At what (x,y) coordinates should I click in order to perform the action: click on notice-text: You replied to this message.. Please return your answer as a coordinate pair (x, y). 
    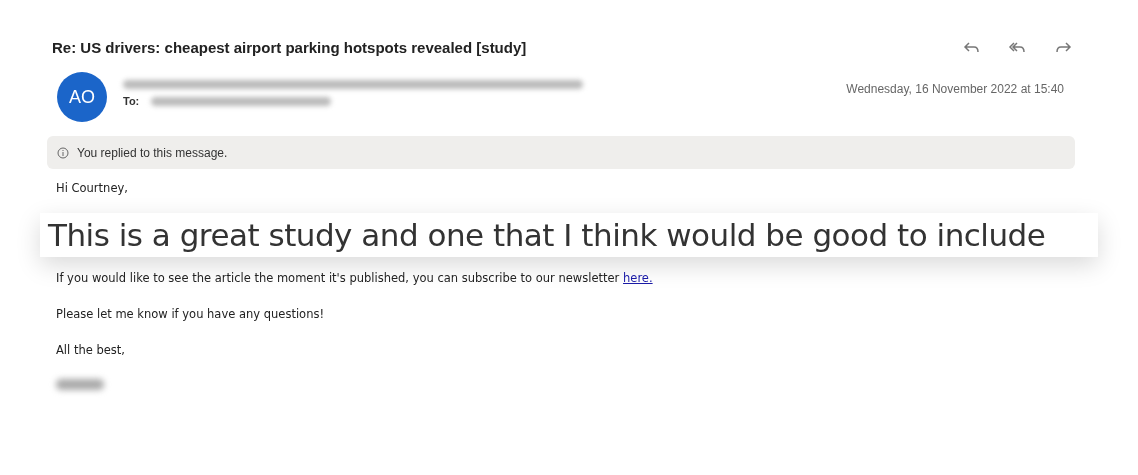
    Looking at the image, I should click on (152, 152).